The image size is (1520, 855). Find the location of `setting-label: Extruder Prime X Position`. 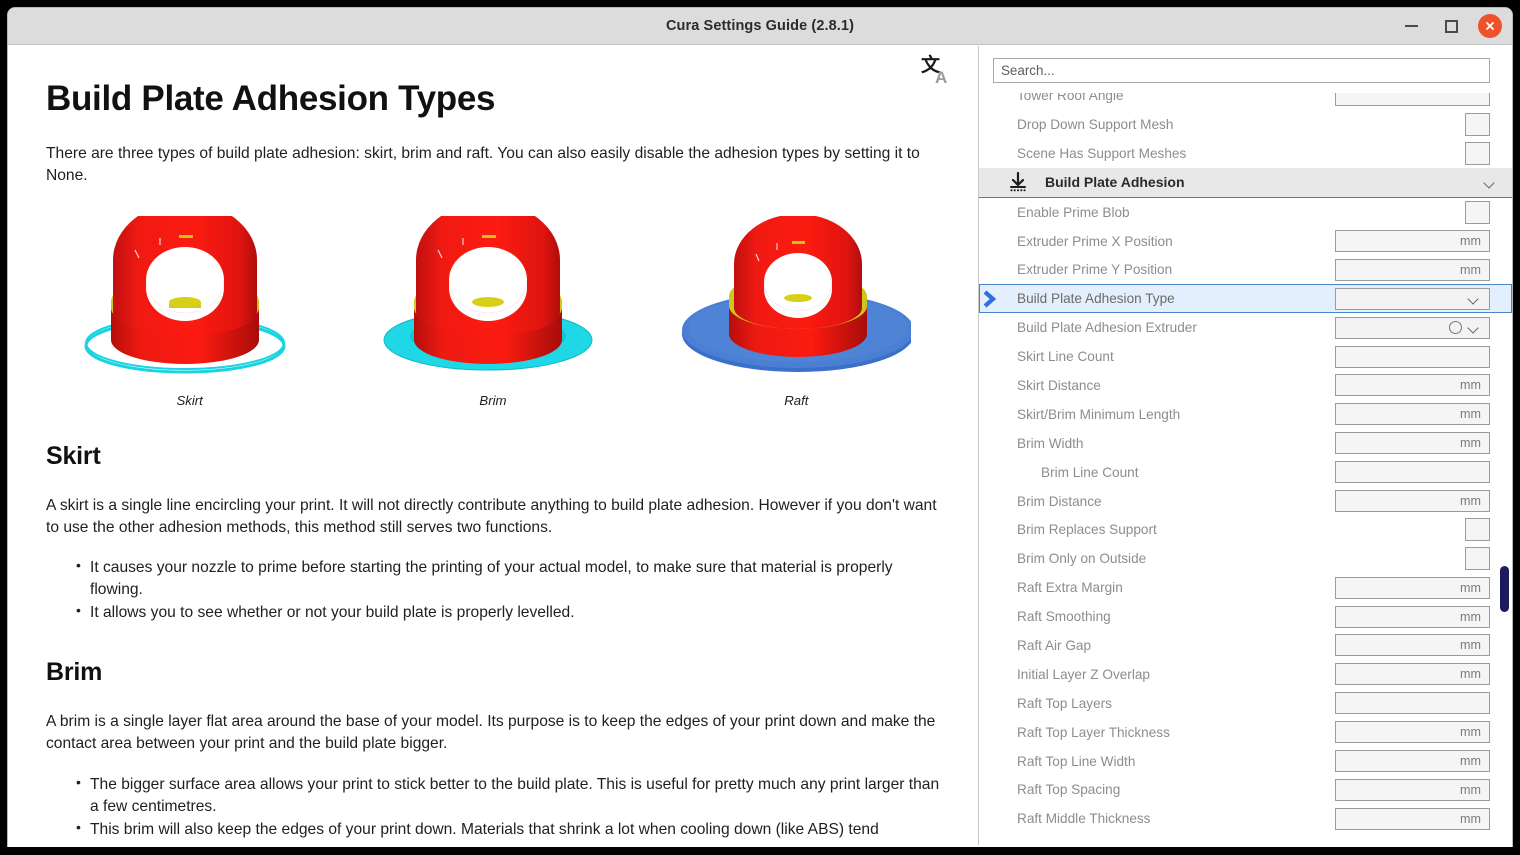

setting-label: Extruder Prime X Position is located at coordinates (1095, 241).